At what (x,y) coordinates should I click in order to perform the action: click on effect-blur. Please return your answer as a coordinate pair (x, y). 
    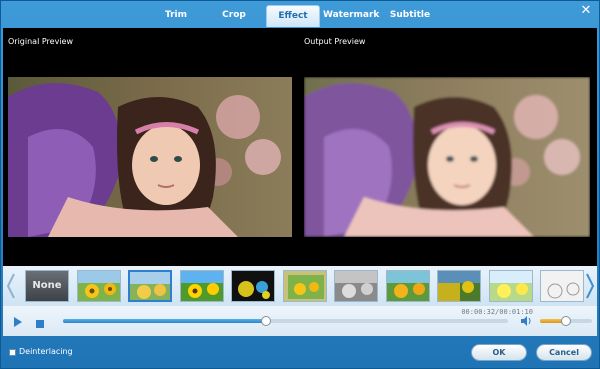
    Looking at the image, I should click on (150, 286).